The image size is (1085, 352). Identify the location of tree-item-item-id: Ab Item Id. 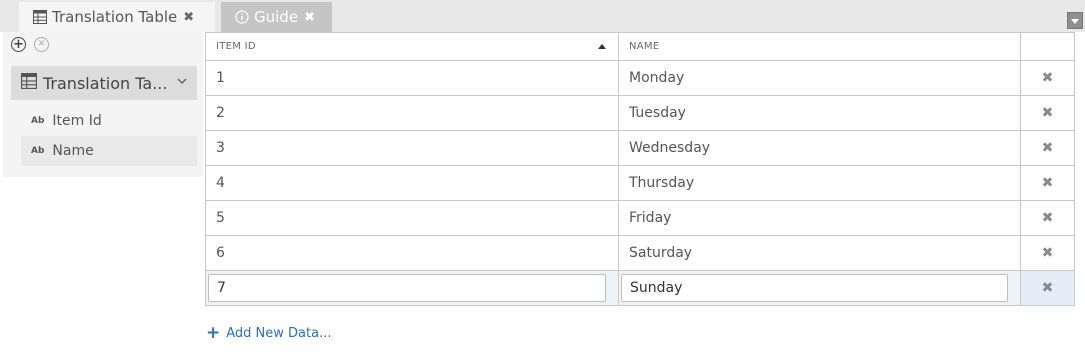
(109, 121).